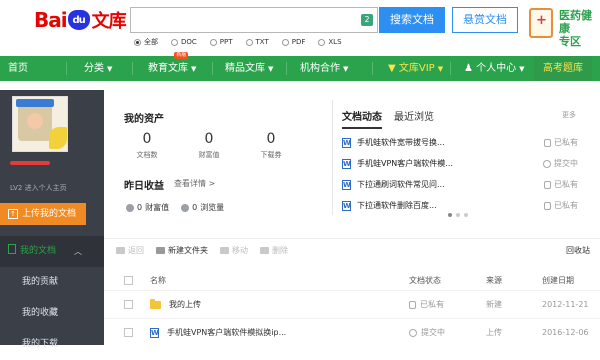  I want to click on table-row: 我的上传 已私有 新建 2012-11-21, so click(352, 304).